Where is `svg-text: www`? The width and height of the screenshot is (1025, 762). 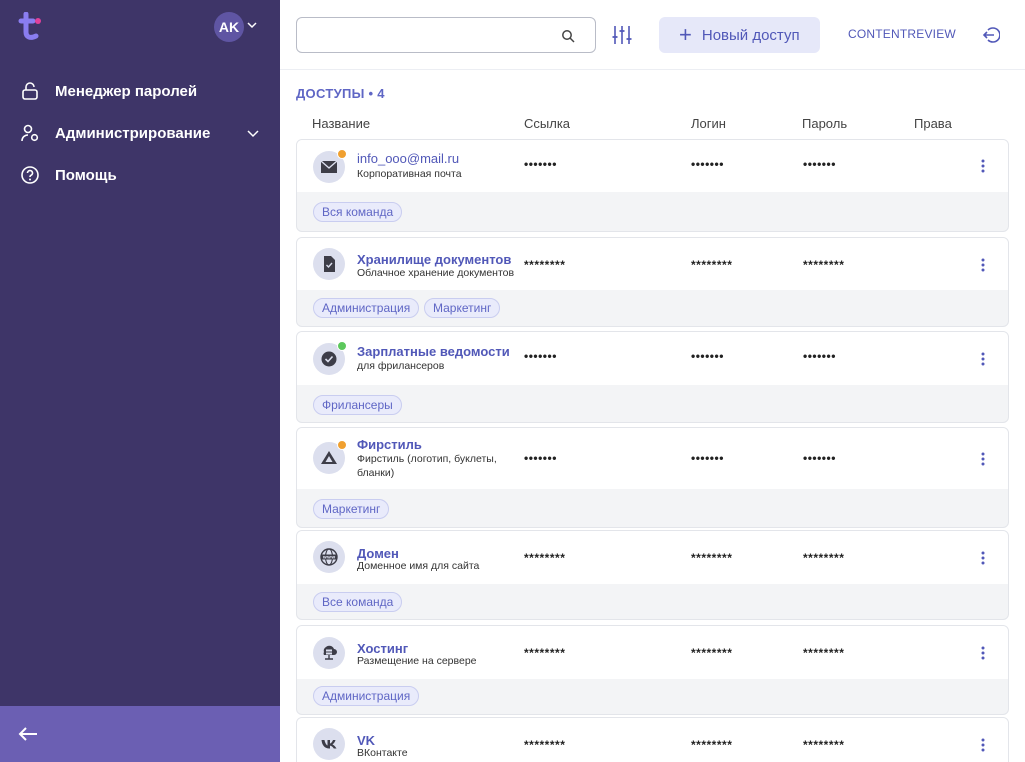
svg-text: www is located at coordinates (329, 558).